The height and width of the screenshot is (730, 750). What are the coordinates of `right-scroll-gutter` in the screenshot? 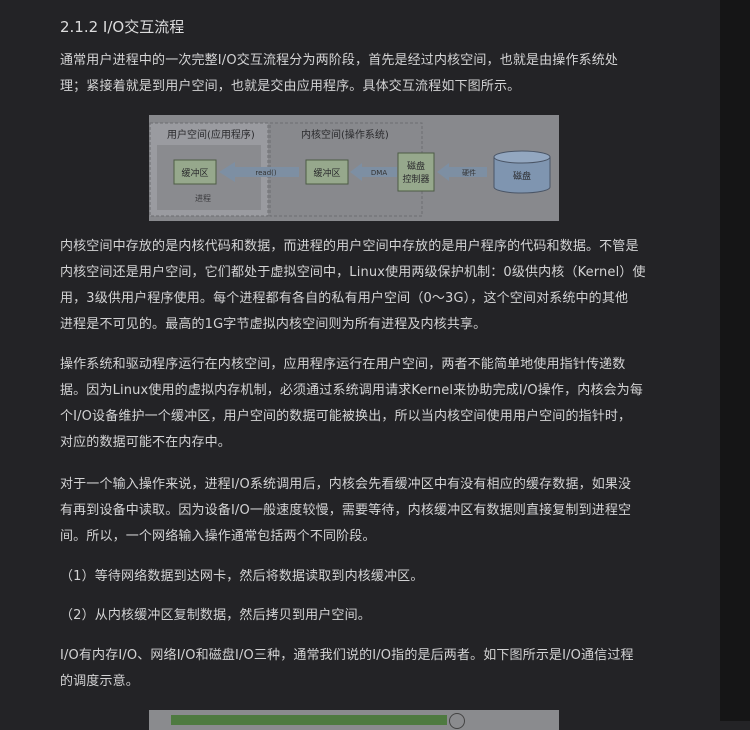 It's located at (735, 360).